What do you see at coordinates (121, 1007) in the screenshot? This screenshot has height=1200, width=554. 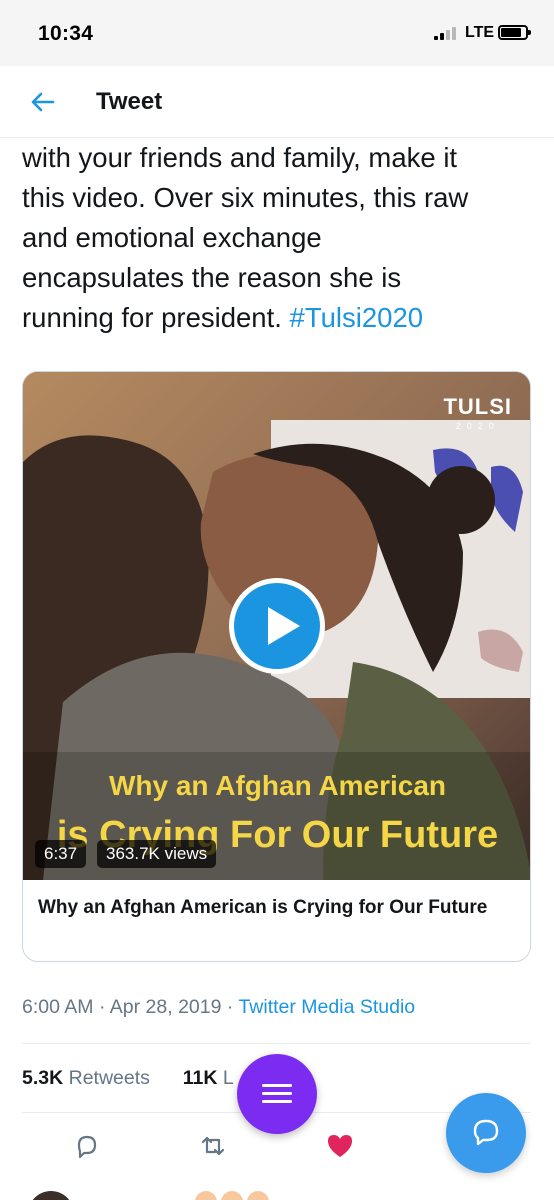 I see `tweet-timestamp: 6:00 AM · Apr 28, 2019` at bounding box center [121, 1007].